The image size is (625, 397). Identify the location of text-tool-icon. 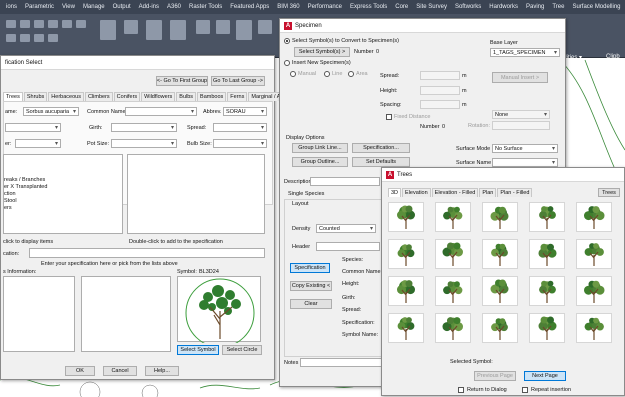
(154, 30).